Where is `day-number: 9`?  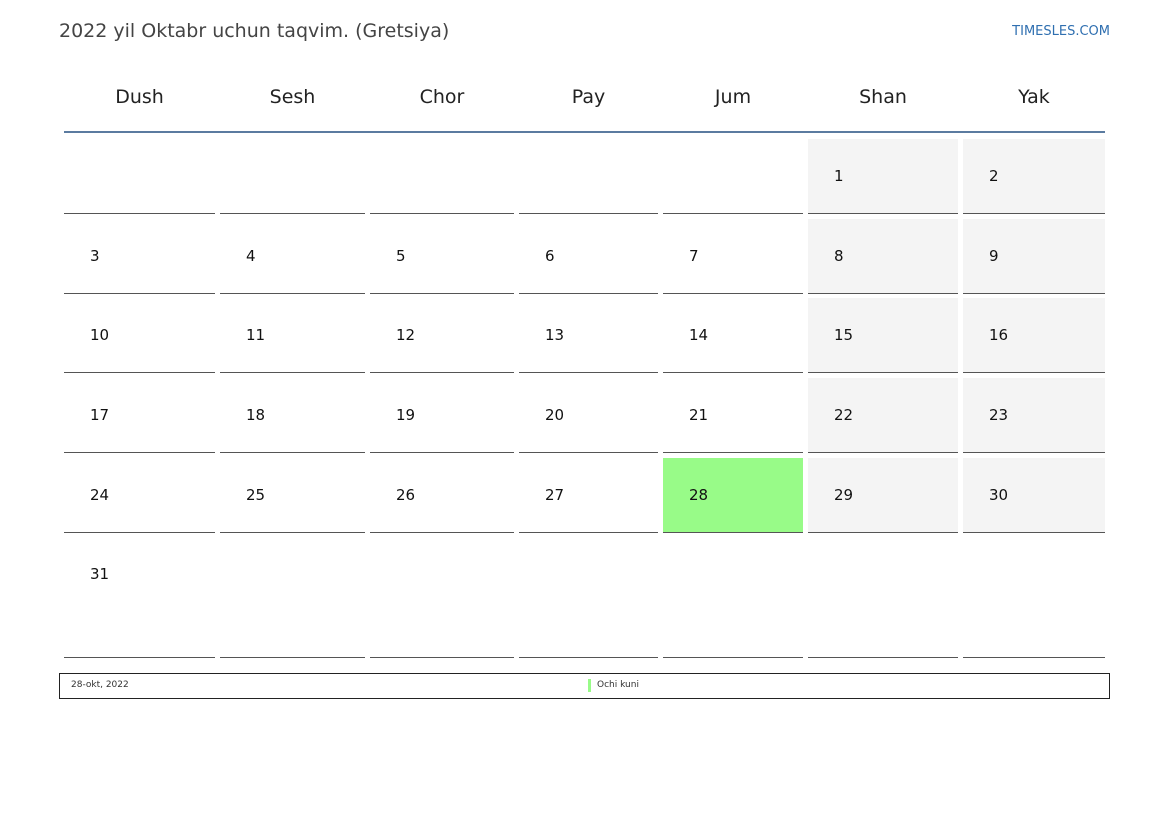
day-number: 9 is located at coordinates (994, 256).